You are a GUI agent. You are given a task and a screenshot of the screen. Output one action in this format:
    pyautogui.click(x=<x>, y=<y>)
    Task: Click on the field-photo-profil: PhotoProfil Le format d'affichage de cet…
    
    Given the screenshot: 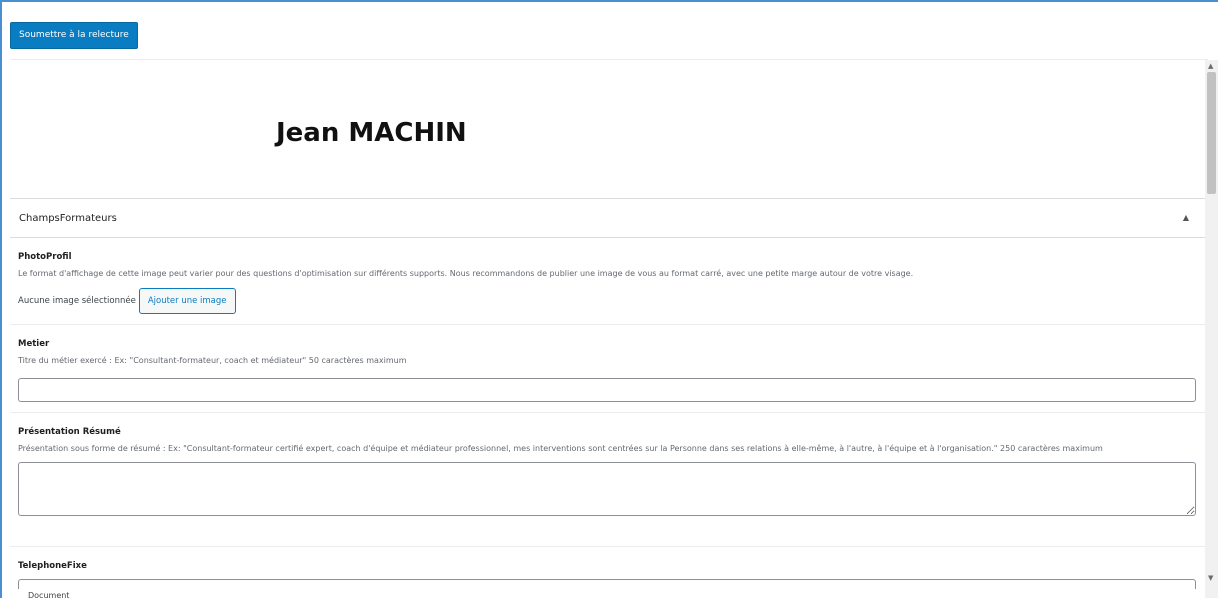 What is the action you would take?
    pyautogui.click(x=607, y=281)
    